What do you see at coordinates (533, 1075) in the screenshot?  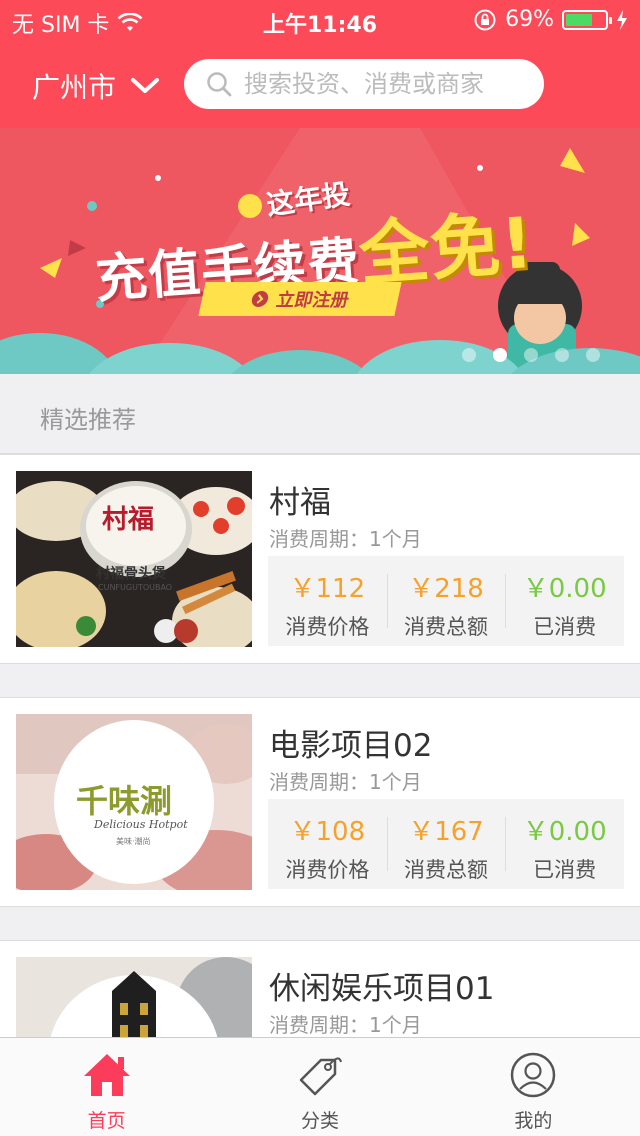 I see `user-icon` at bounding box center [533, 1075].